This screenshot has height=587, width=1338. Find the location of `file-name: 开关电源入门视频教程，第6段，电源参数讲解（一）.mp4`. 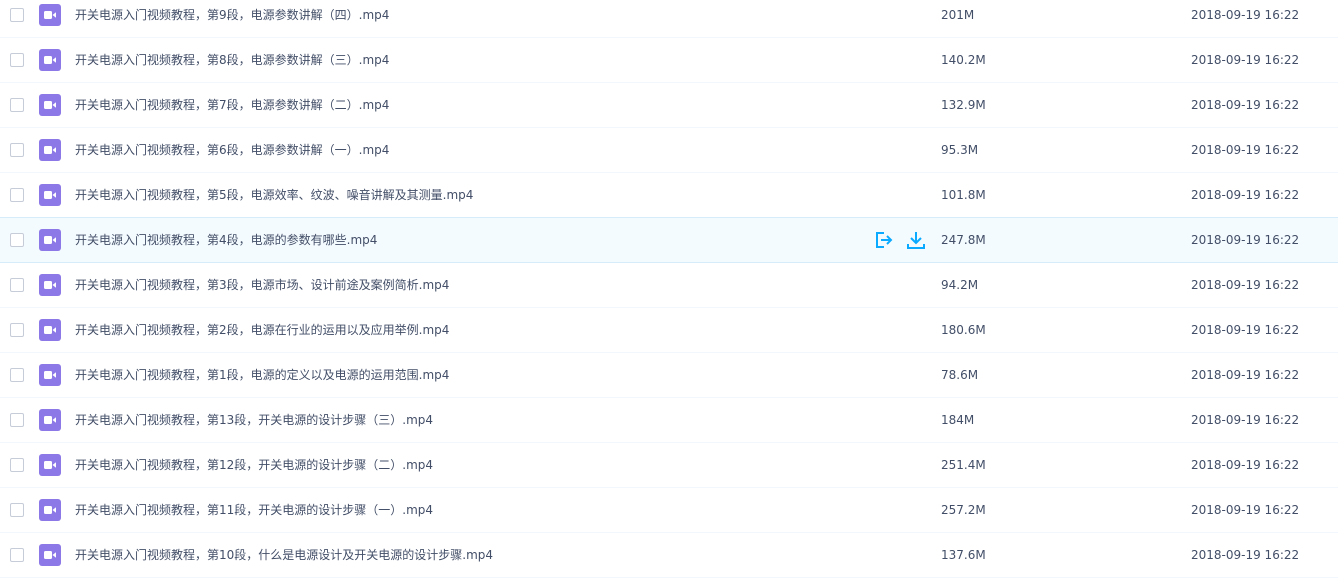

file-name: 开关电源入门视频教程，第6段，电源参数讲解（一）.mp4 is located at coordinates (232, 150).